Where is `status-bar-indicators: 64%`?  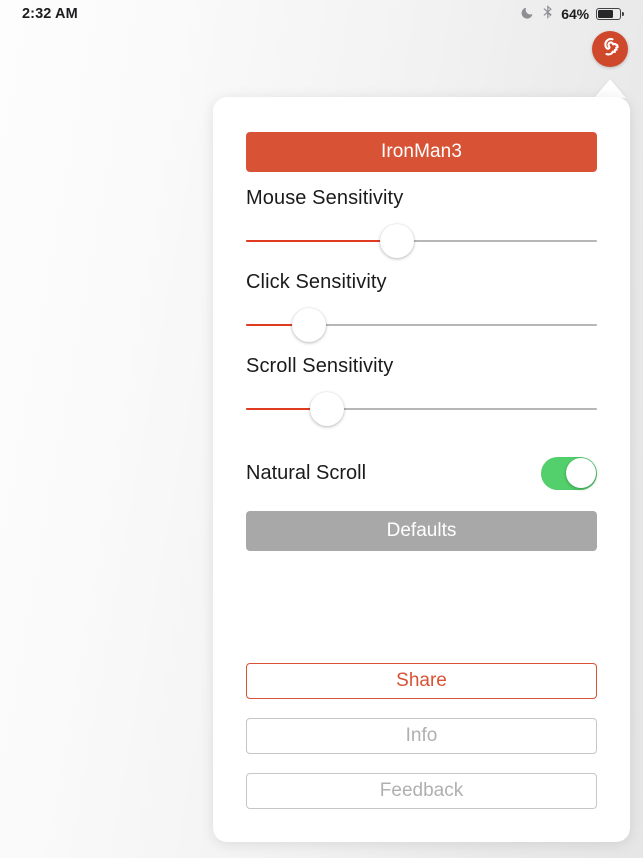
status-bar-indicators: 64% is located at coordinates (572, 14).